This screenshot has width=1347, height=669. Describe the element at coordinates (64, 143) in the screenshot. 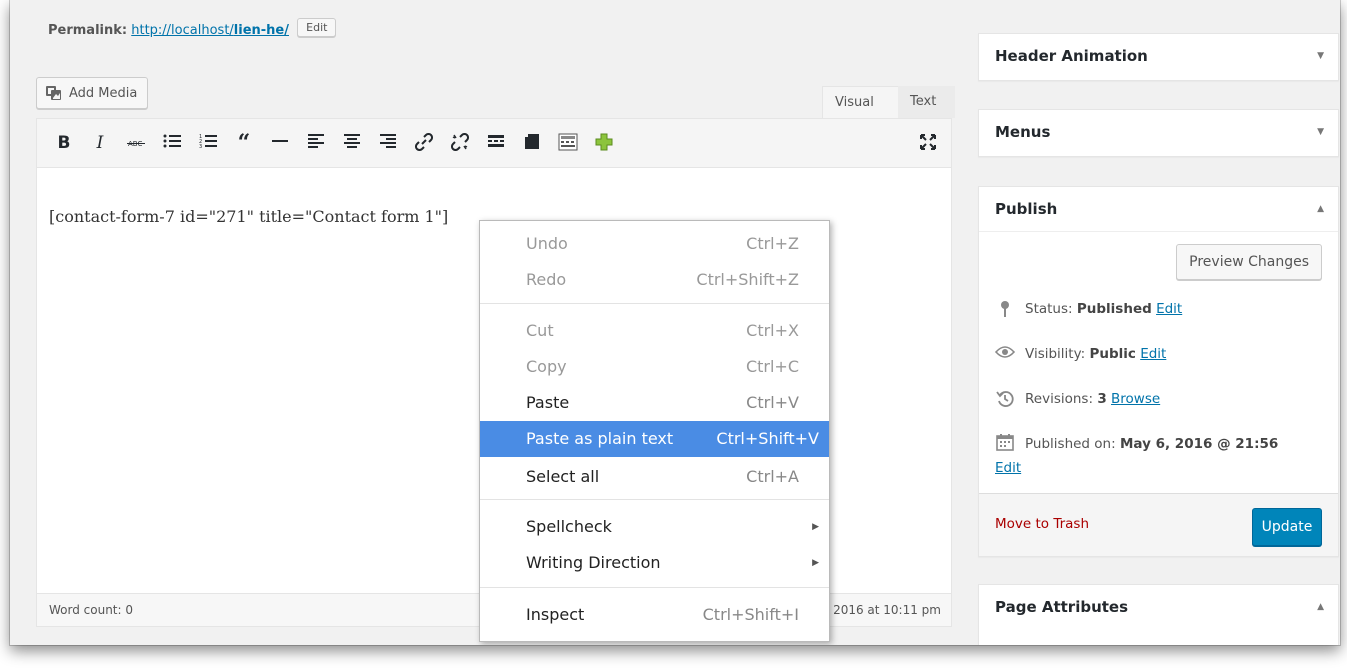

I see `bold-icon: B` at that location.